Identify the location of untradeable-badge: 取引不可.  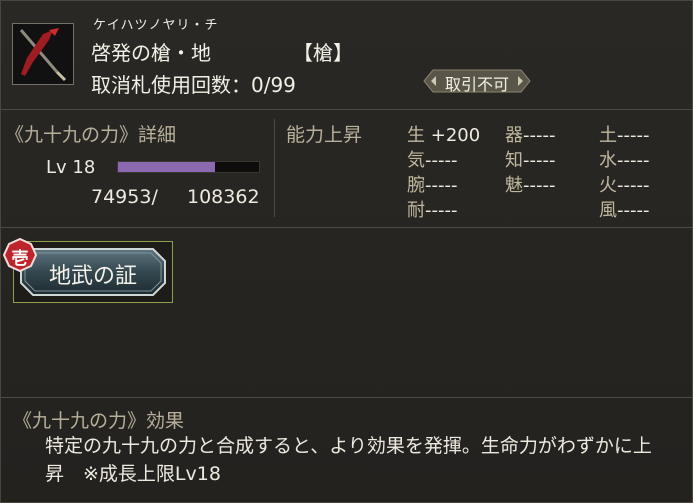
(477, 81).